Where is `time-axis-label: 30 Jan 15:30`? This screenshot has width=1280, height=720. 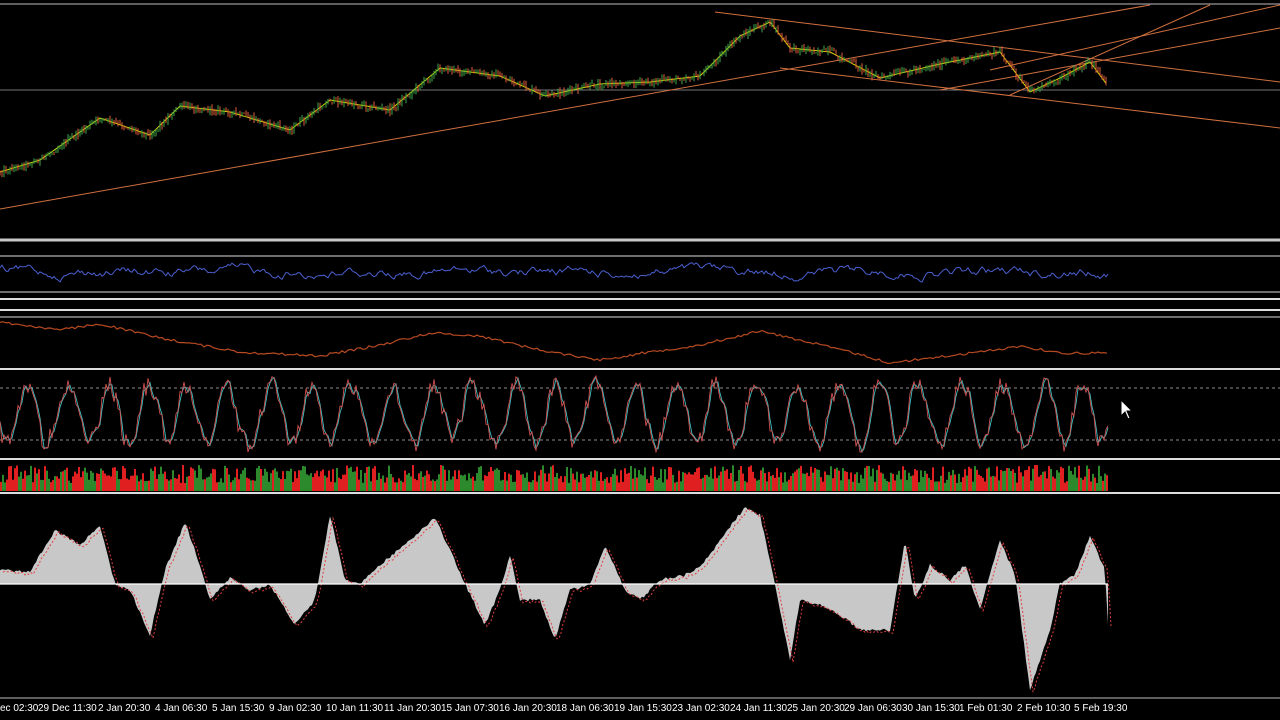 time-axis-label: 30 Jan 15:30 is located at coordinates (931, 708).